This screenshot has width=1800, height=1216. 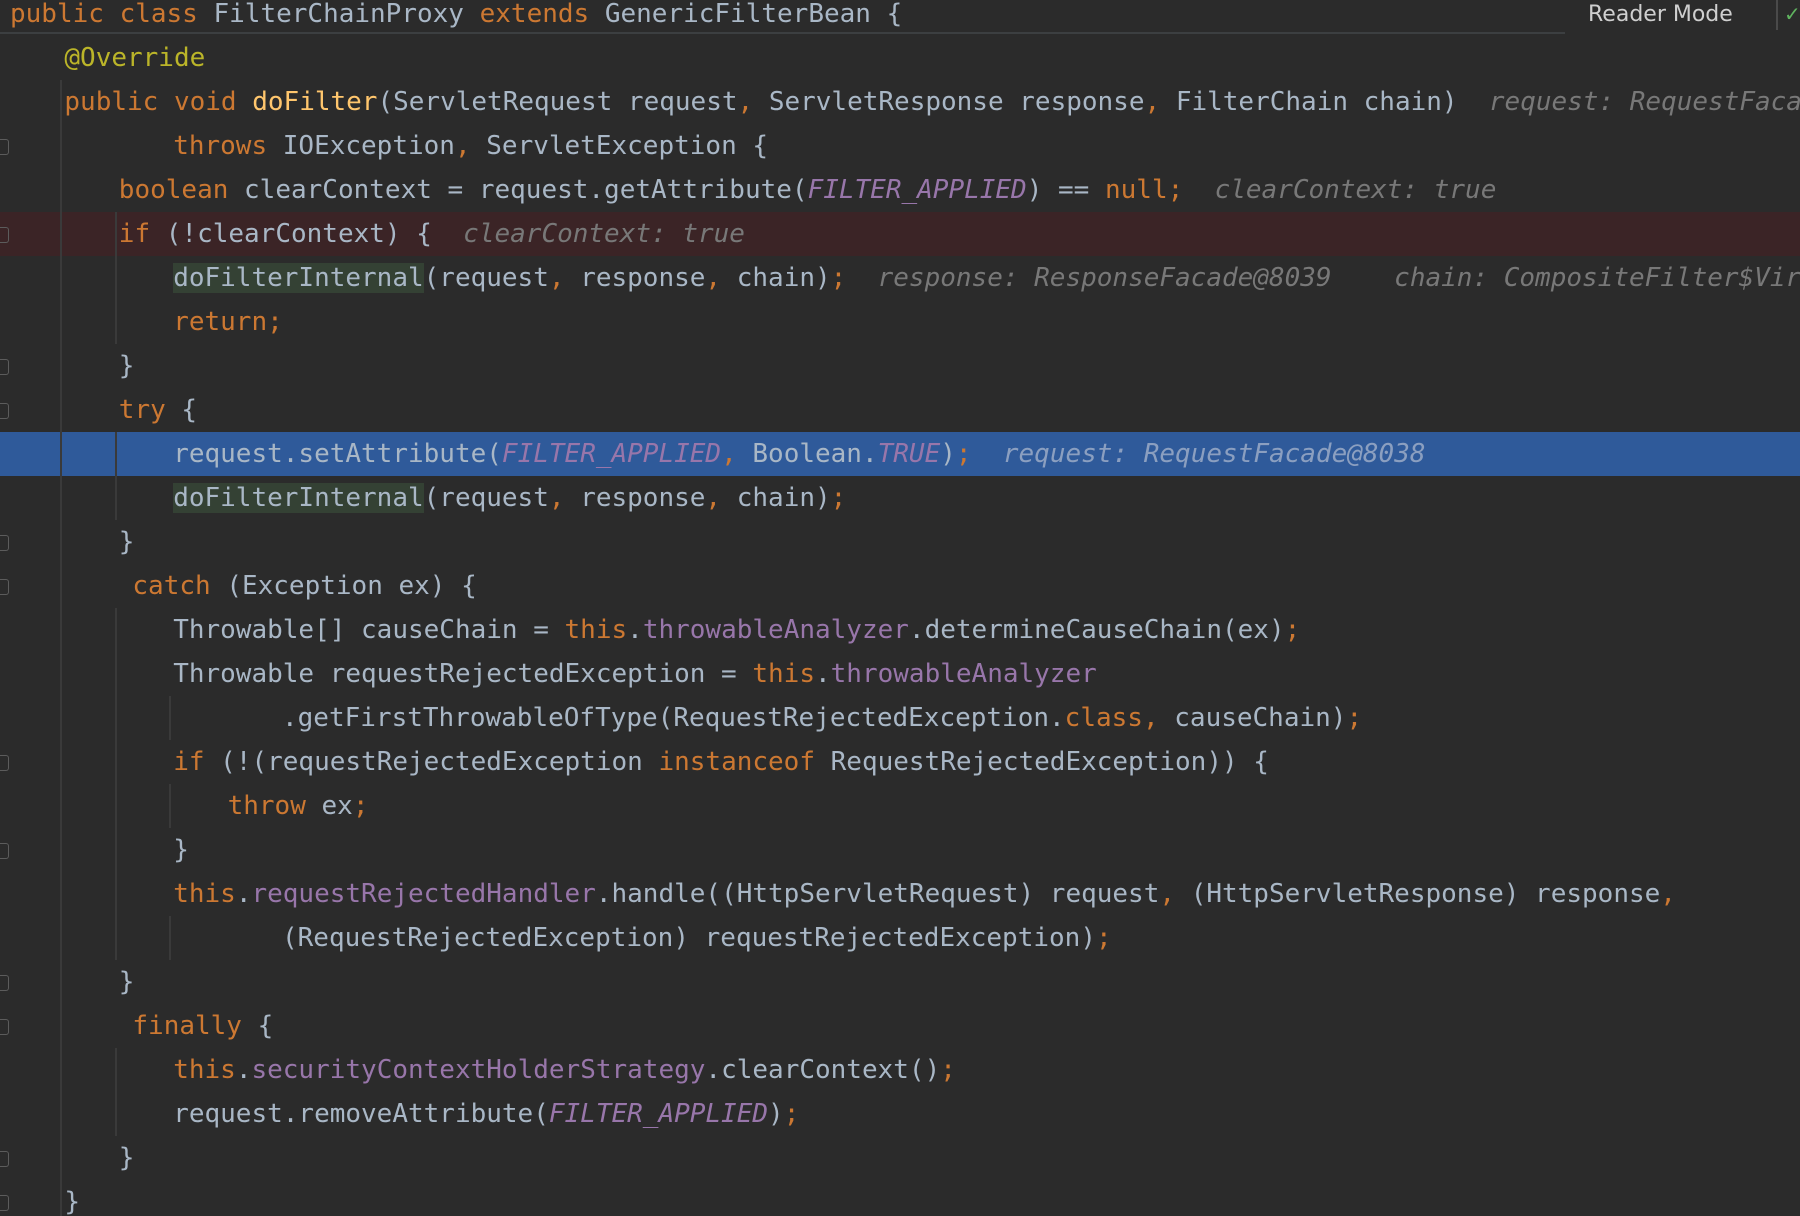 What do you see at coordinates (112, 14) in the screenshot?
I see `code-token: public class` at bounding box center [112, 14].